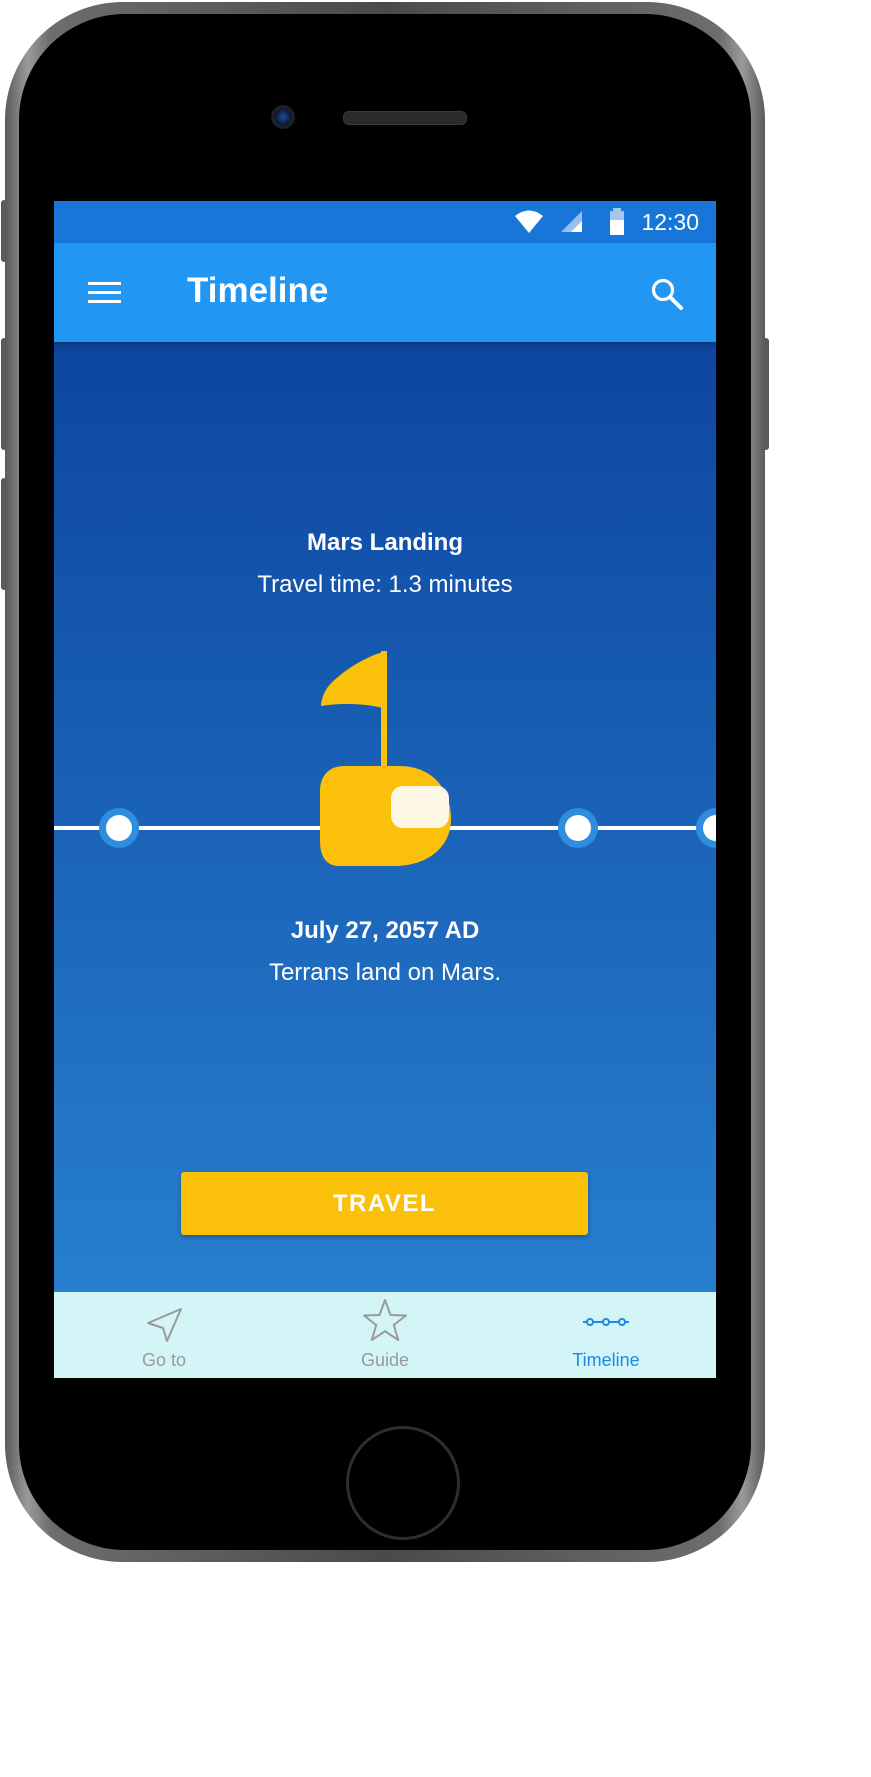 The height and width of the screenshot is (1777, 871). Describe the element at coordinates (606, 1335) in the screenshot. I see `nav-item-timeline: Timeline` at that location.